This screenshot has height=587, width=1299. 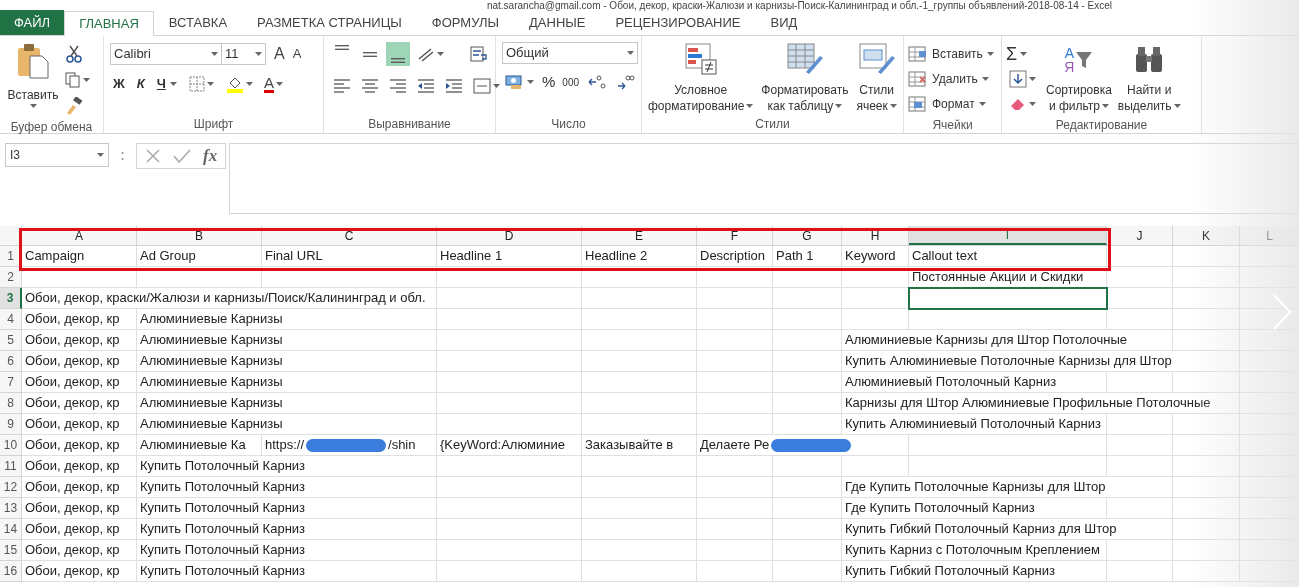 I want to click on cancel-icon, so click(x=153, y=156).